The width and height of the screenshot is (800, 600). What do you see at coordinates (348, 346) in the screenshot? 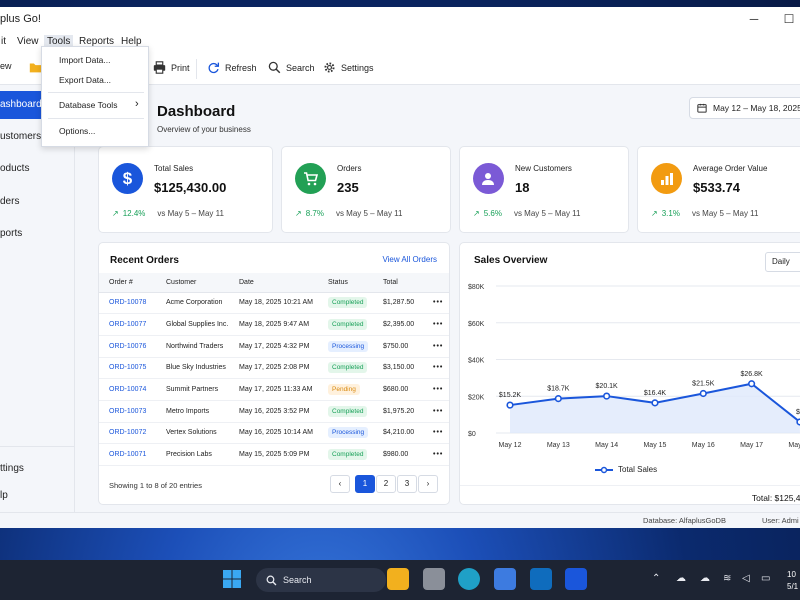
I see `status-badge: Processing` at bounding box center [348, 346].